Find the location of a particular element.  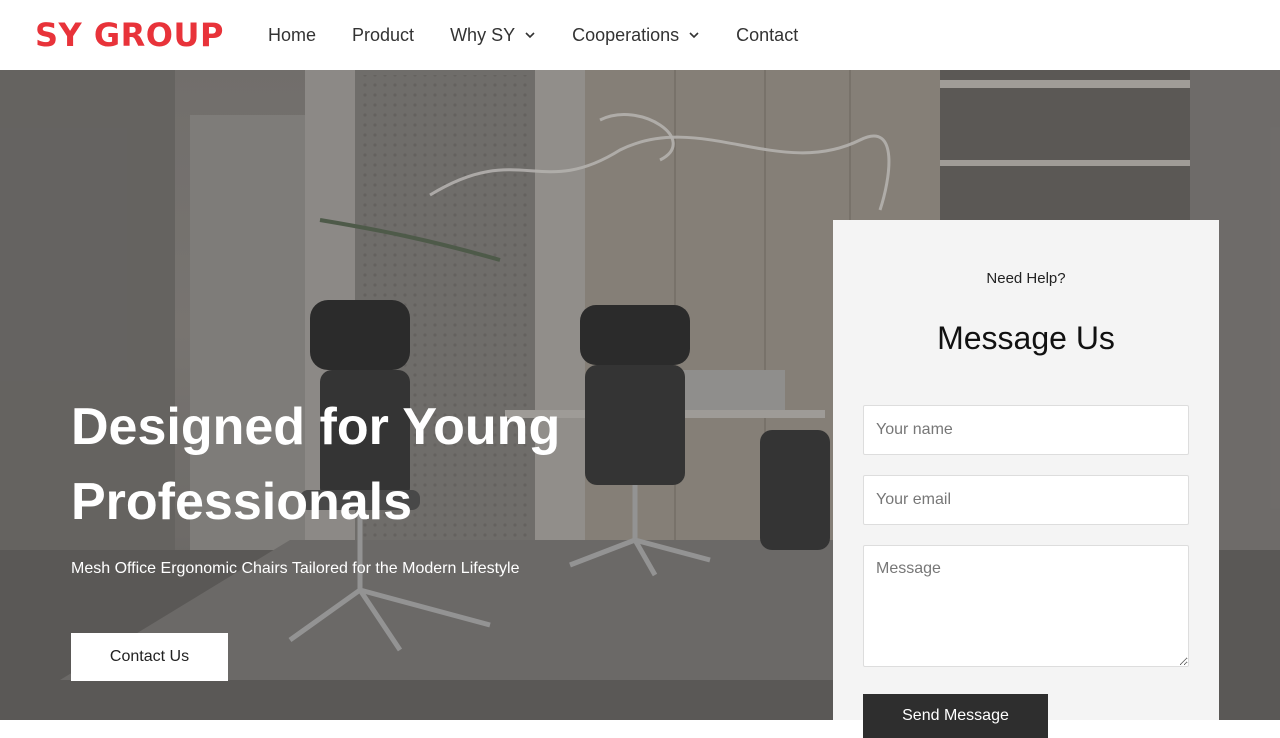

nav-label: Contact is located at coordinates (767, 34).